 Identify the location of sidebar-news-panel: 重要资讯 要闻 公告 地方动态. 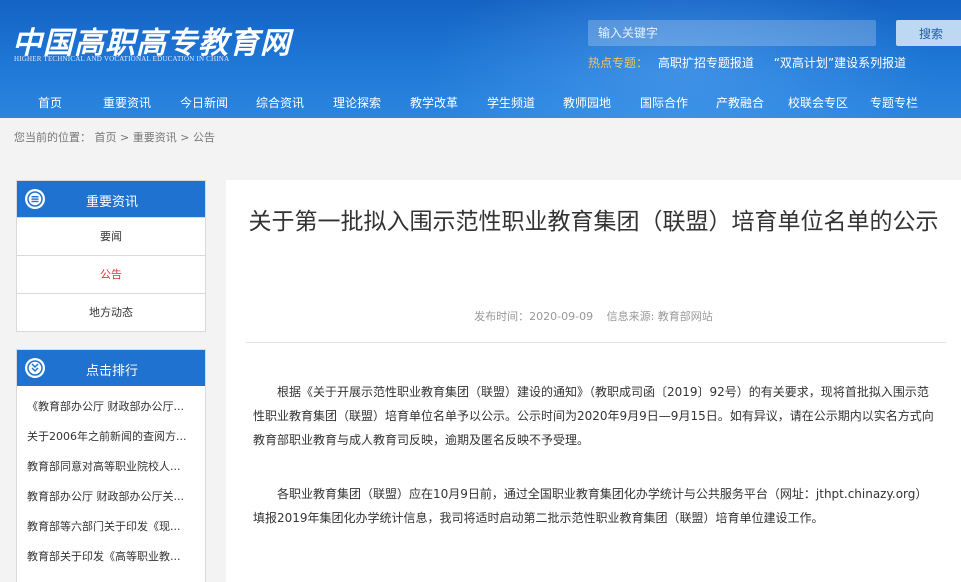
(111, 256).